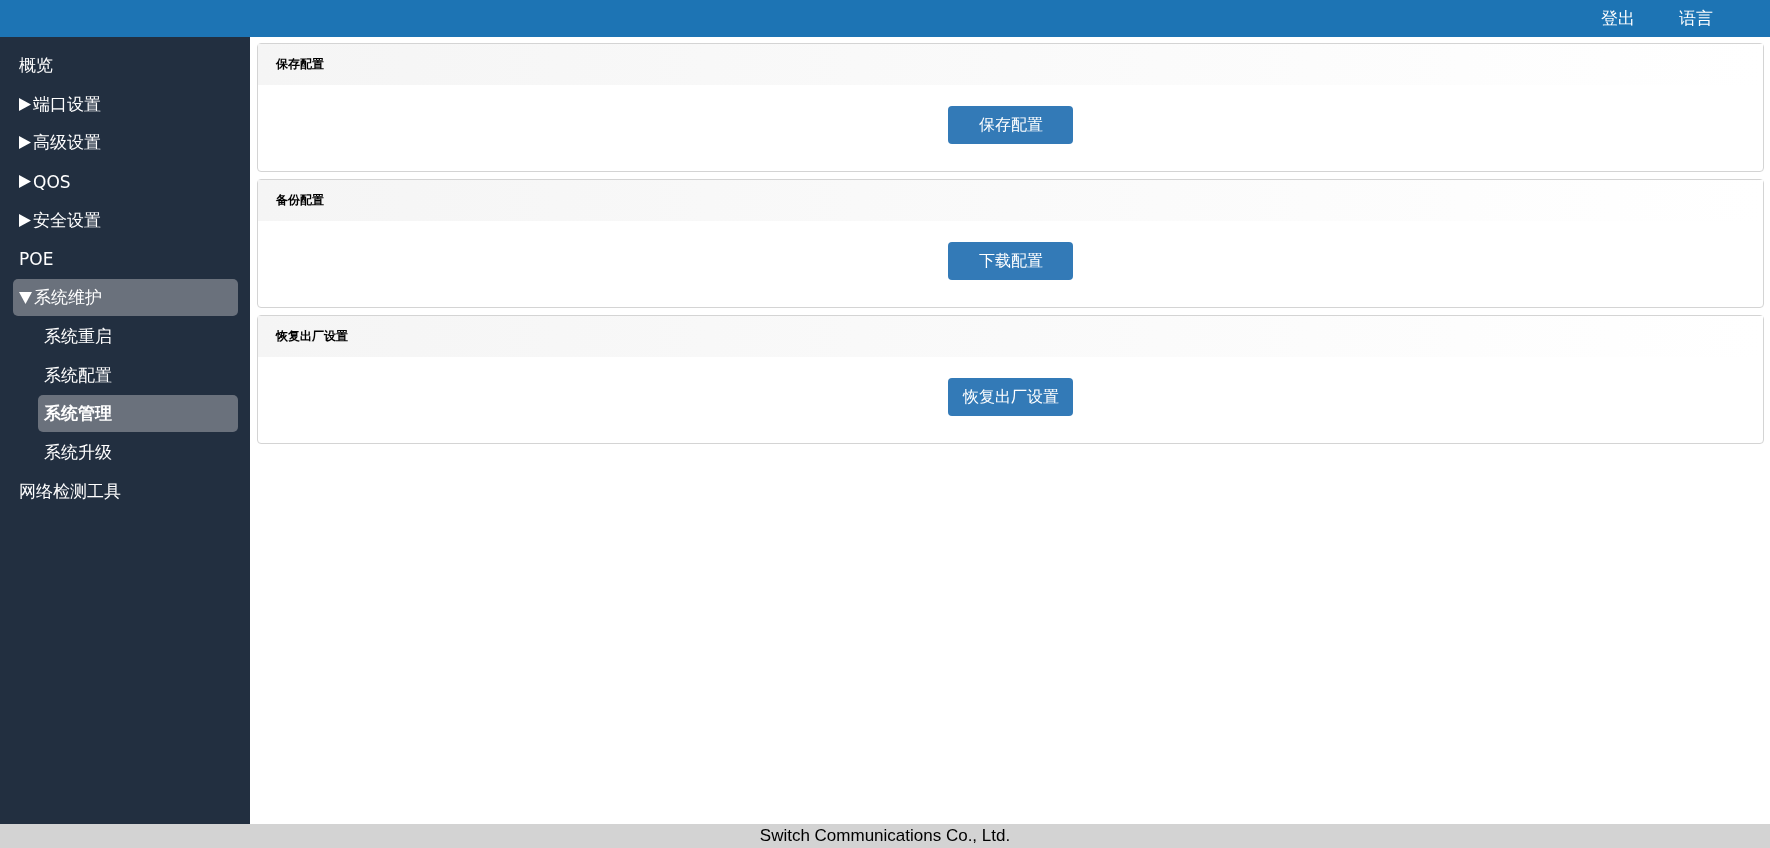 The height and width of the screenshot is (848, 1770). I want to click on sidebar-item: 高级设置, so click(125, 143).